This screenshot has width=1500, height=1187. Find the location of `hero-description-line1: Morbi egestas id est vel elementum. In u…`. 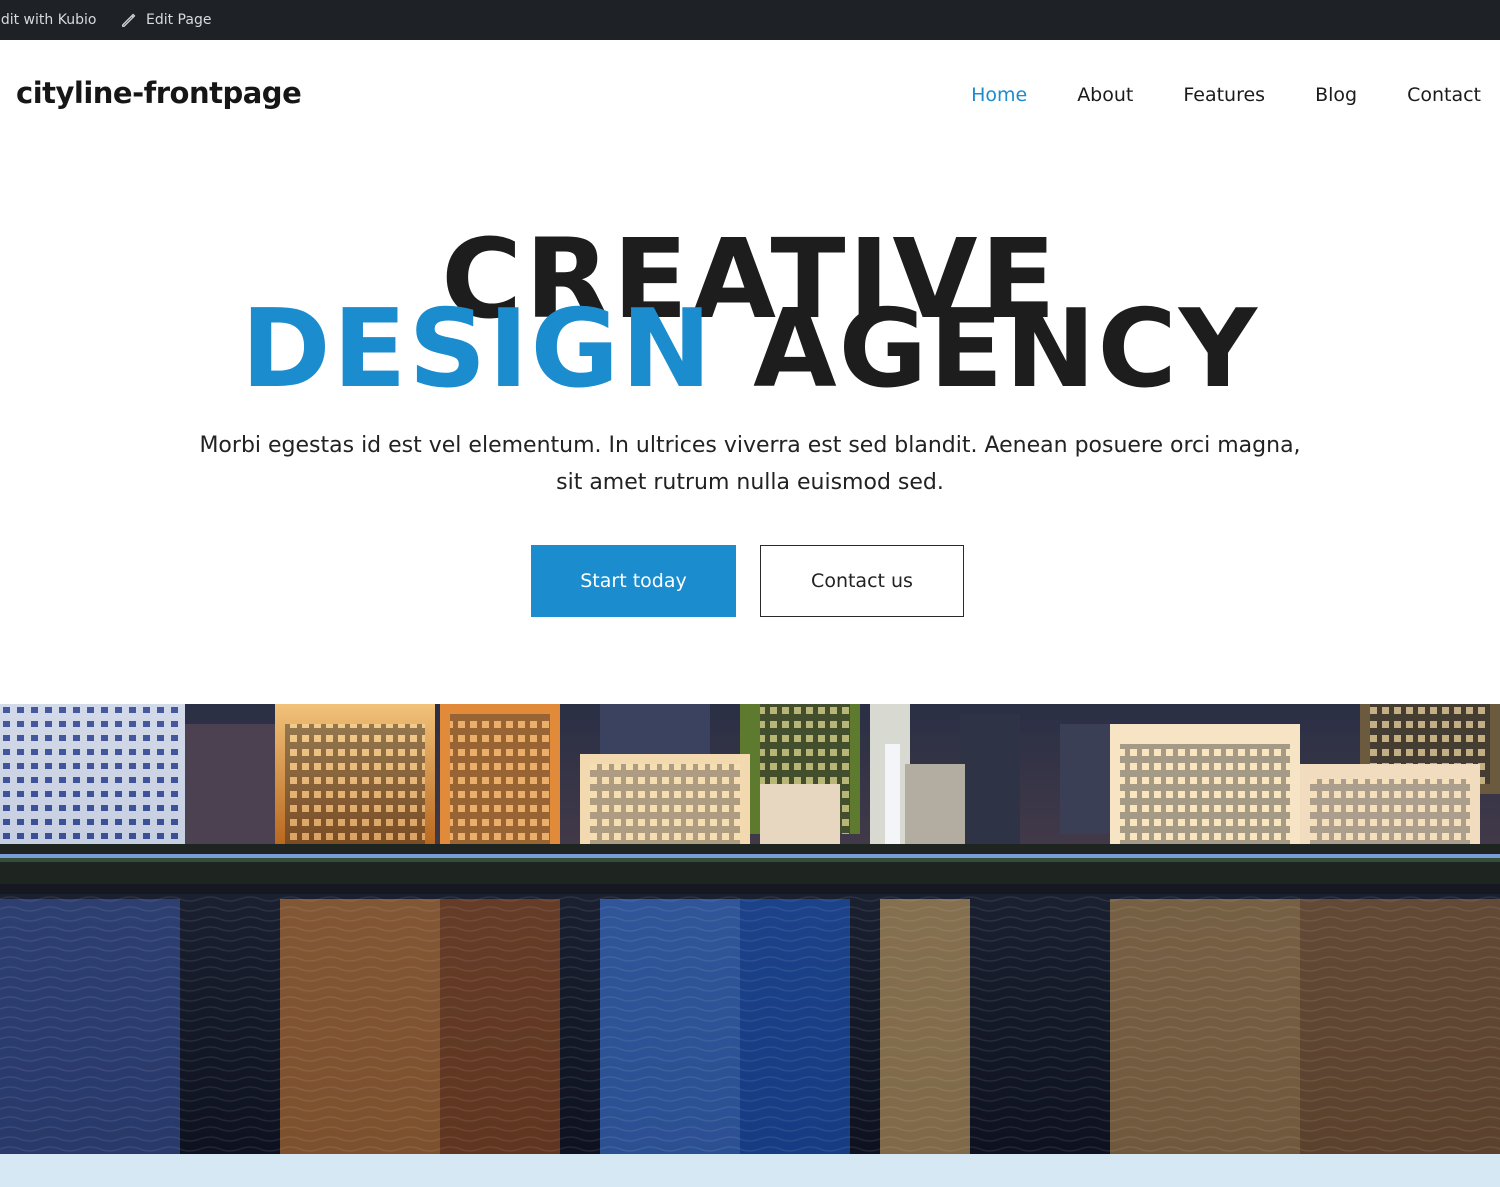

hero-description-line1: Morbi egestas id est vel elementum. In u… is located at coordinates (750, 445).